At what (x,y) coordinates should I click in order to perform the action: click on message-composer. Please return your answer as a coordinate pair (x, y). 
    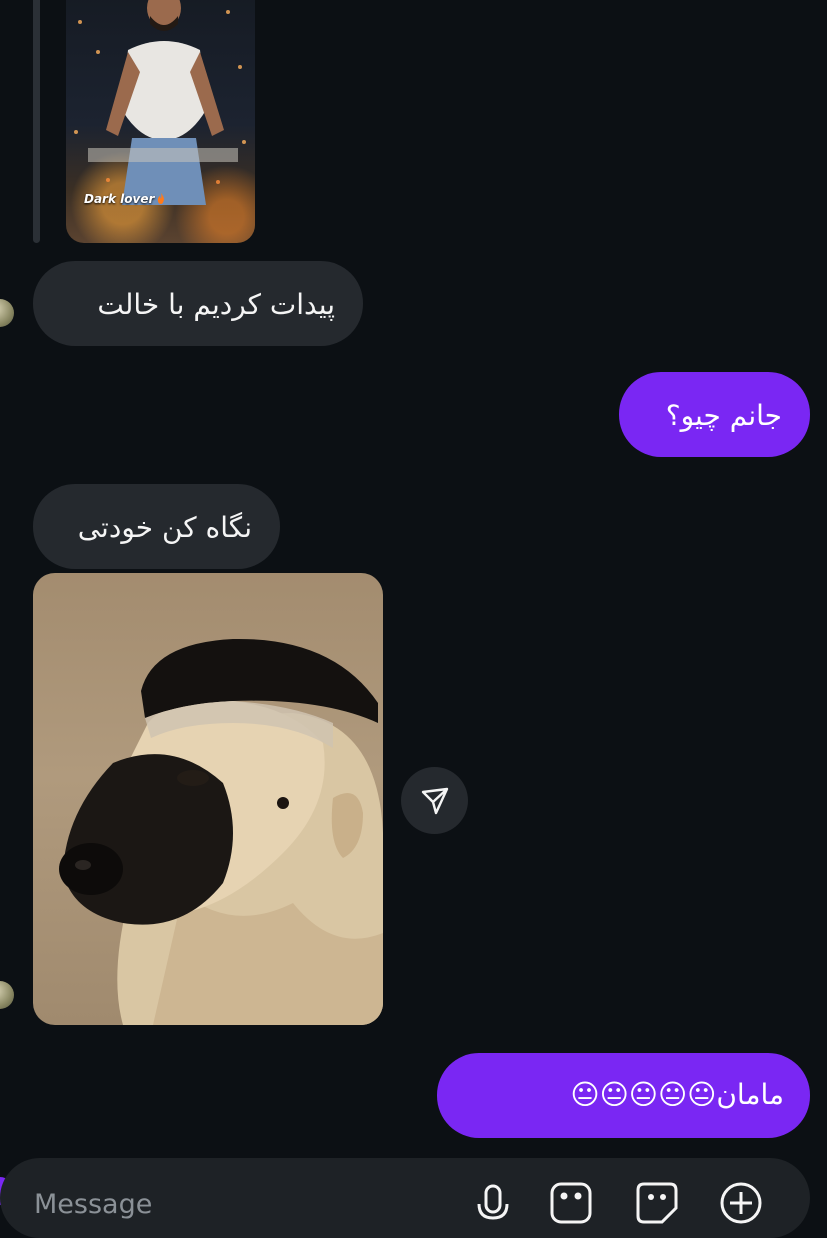
    Looking at the image, I should click on (405, 1198).